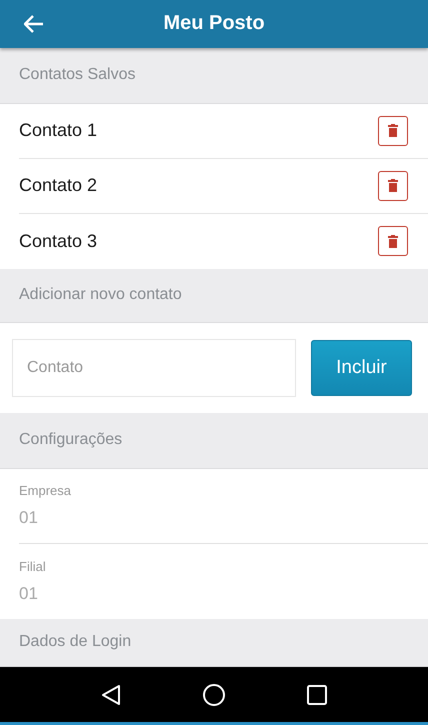 The image size is (428, 725). I want to click on recents-nav-button, so click(317, 694).